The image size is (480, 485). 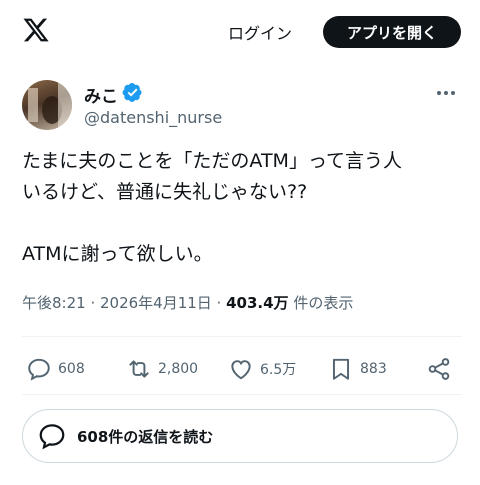 What do you see at coordinates (71, 369) in the screenshot?
I see `reply-count: 608` at bounding box center [71, 369].